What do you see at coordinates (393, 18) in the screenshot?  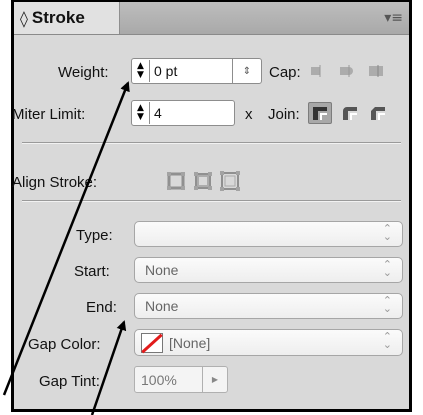 I see `panel-menu-icon: ▾≡` at bounding box center [393, 18].